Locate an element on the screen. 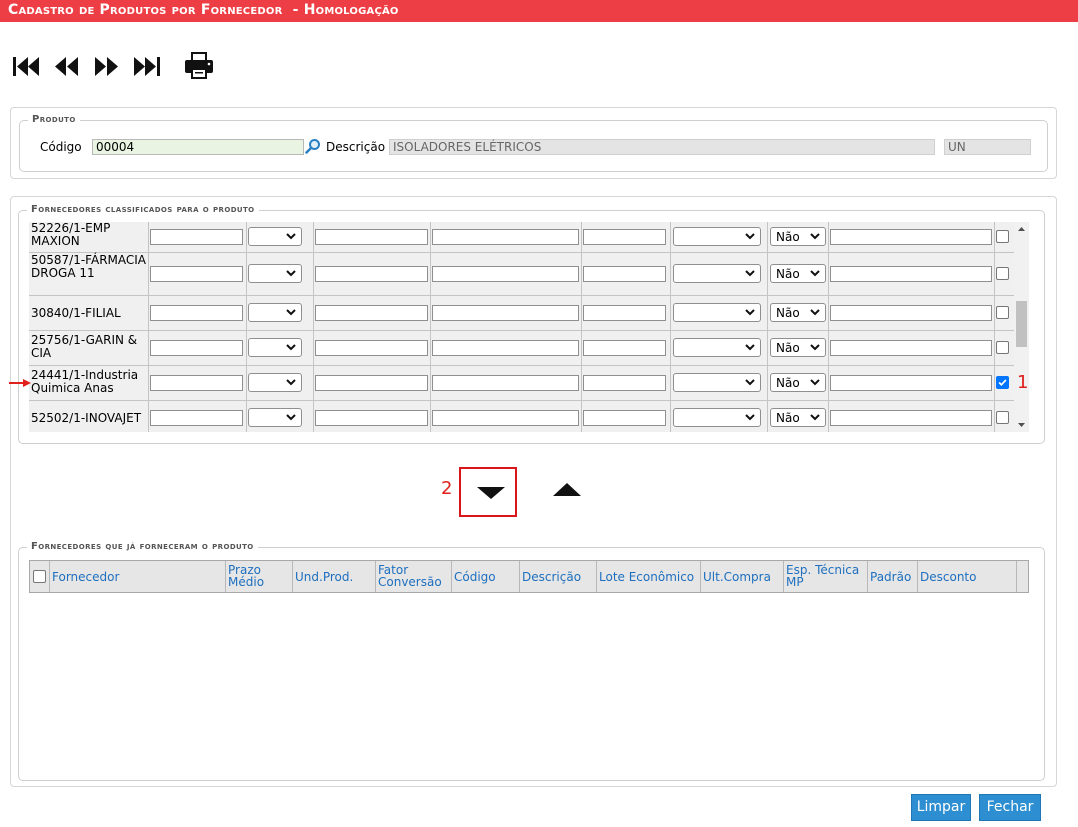  fechar-button: Fechar is located at coordinates (1010, 807).